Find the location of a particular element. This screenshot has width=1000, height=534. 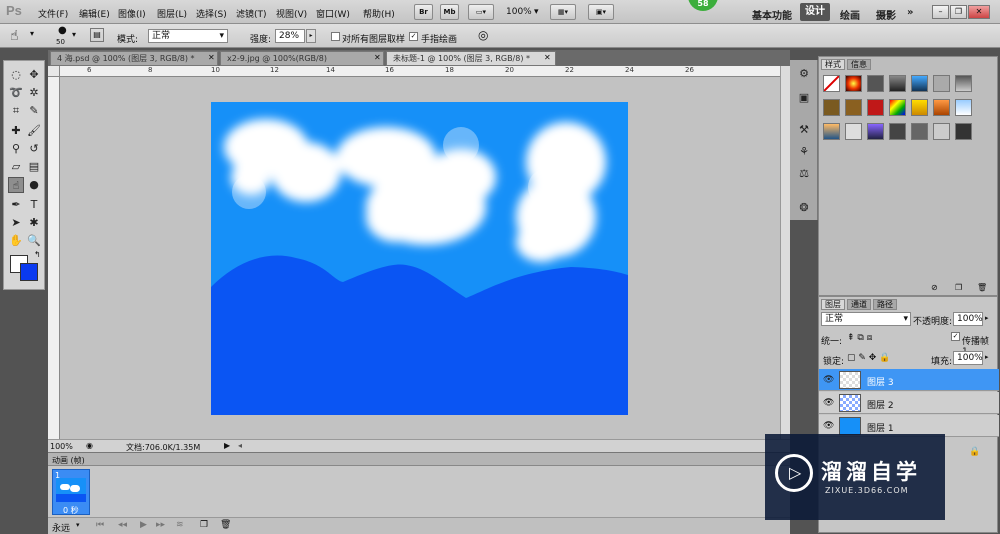

adjustments-icon: ▣ is located at coordinates (804, 98).